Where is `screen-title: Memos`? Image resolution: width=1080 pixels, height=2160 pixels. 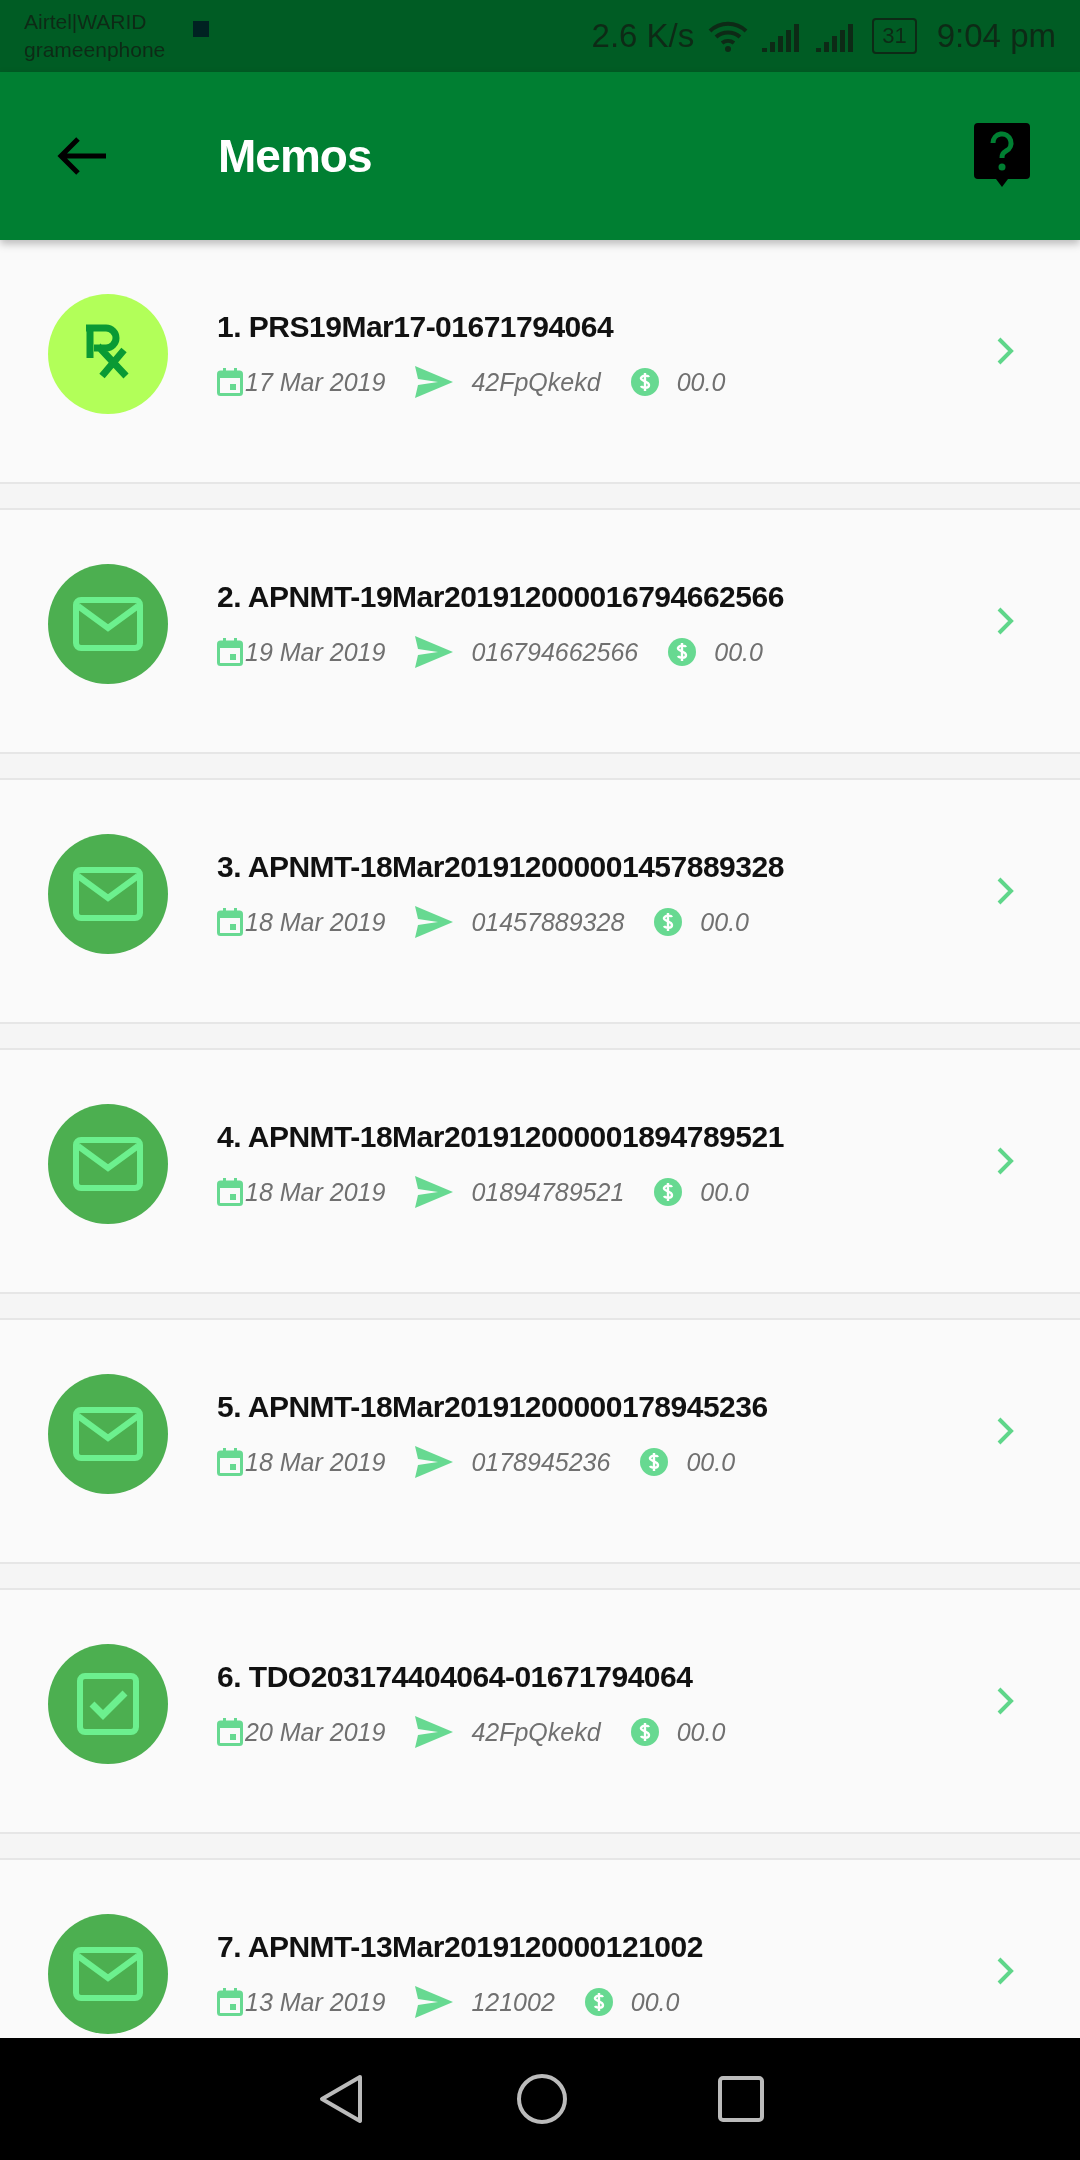
screen-title: Memos is located at coordinates (295, 156).